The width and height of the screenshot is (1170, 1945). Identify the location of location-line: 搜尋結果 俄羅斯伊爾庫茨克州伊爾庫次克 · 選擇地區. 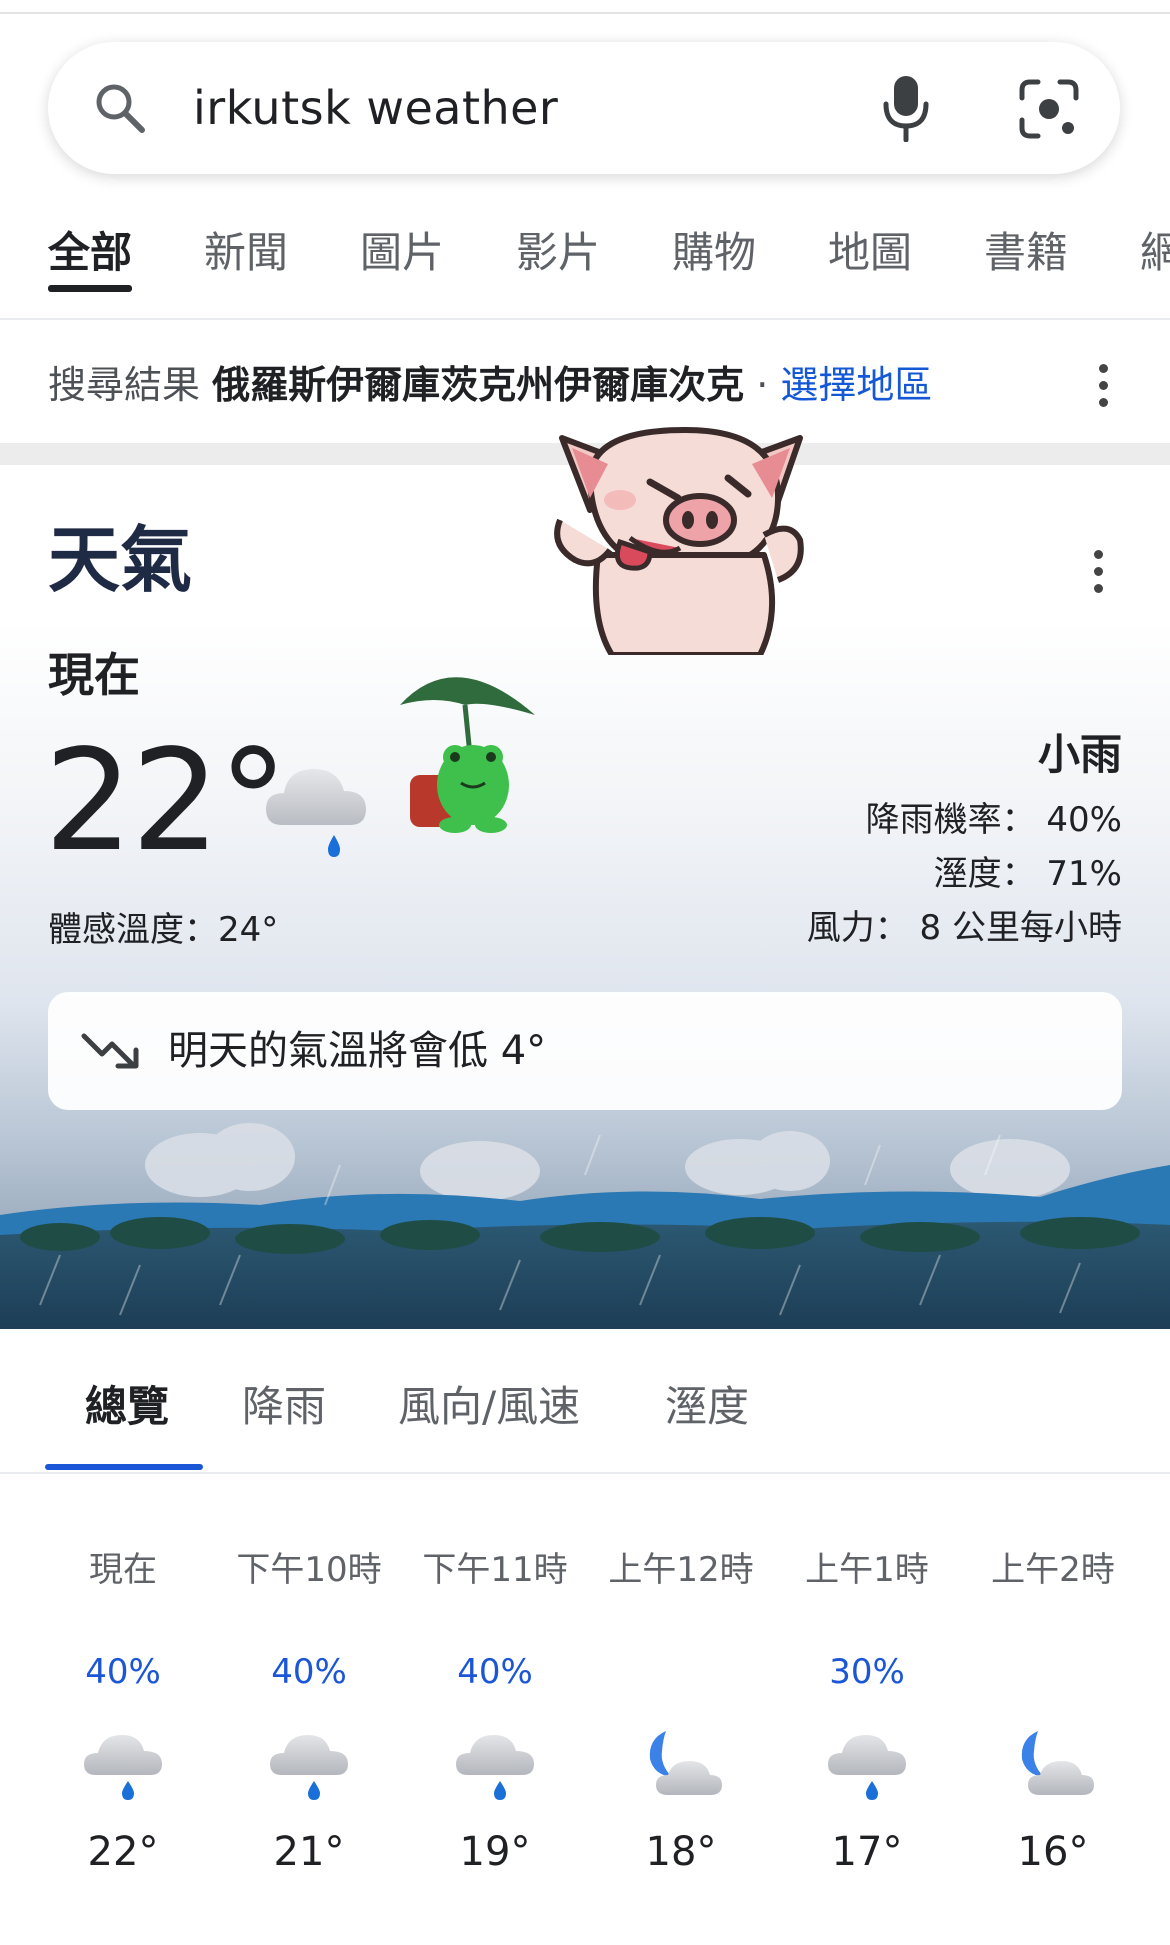
(490, 385).